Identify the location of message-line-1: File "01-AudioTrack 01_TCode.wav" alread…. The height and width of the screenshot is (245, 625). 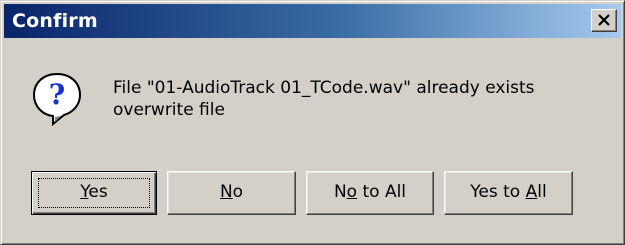
(324, 88).